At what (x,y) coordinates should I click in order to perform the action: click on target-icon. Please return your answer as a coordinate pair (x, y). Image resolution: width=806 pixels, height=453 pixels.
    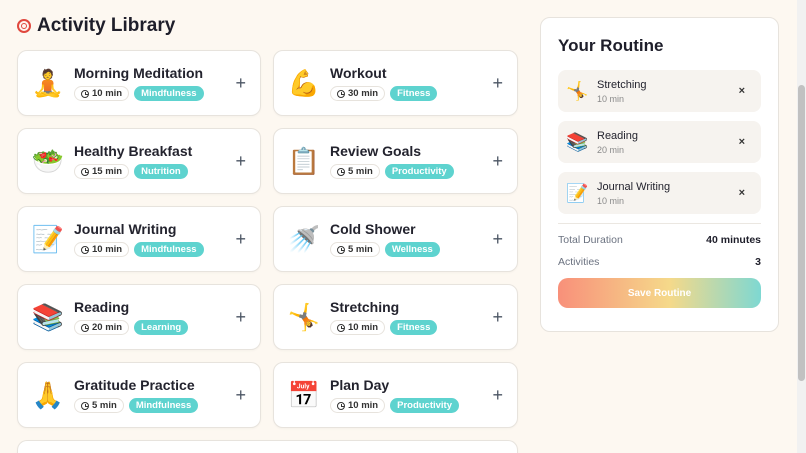
    Looking at the image, I should click on (24, 26).